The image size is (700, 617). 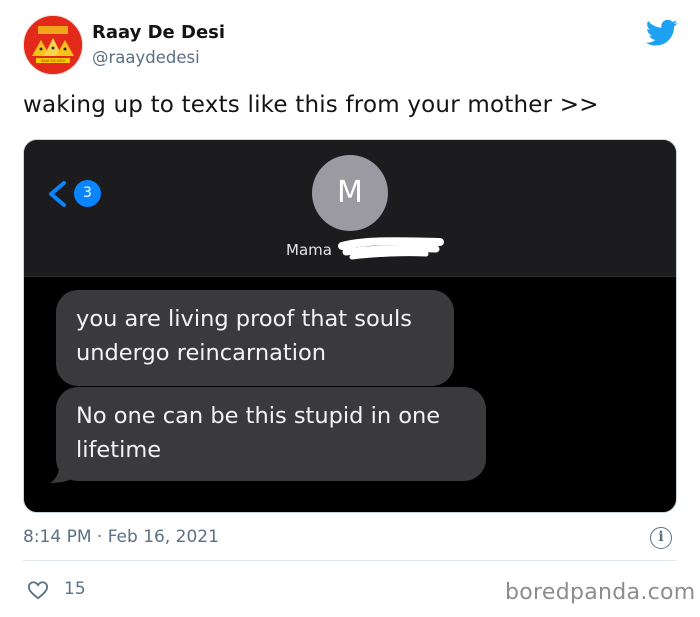 I want to click on tweet-timestamp: 8:14 PM · Feb 16, 2021, so click(x=121, y=537).